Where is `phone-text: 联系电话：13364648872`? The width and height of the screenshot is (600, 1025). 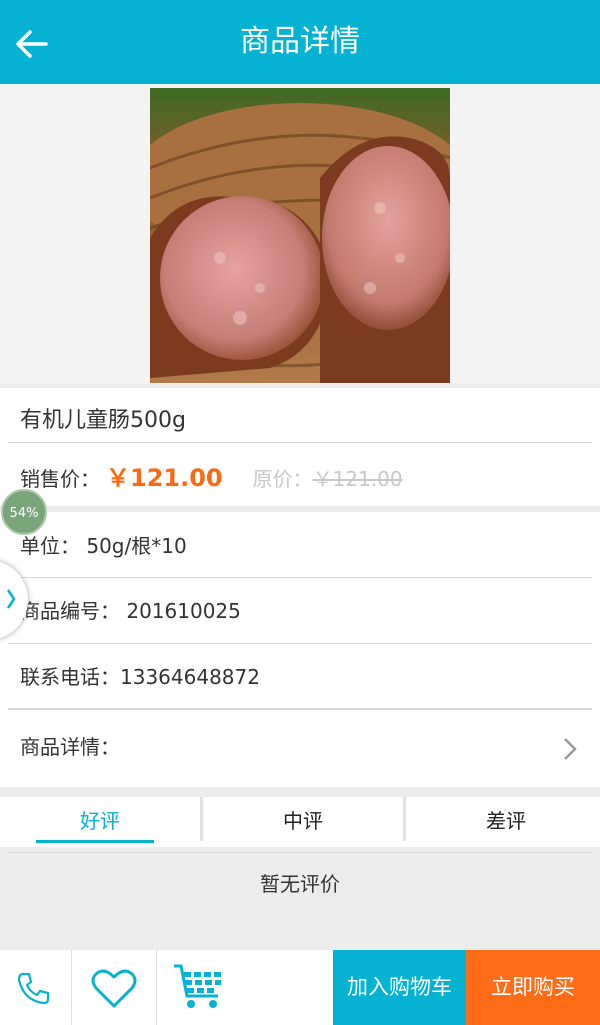 phone-text: 联系电话：13364648872 is located at coordinates (140, 677).